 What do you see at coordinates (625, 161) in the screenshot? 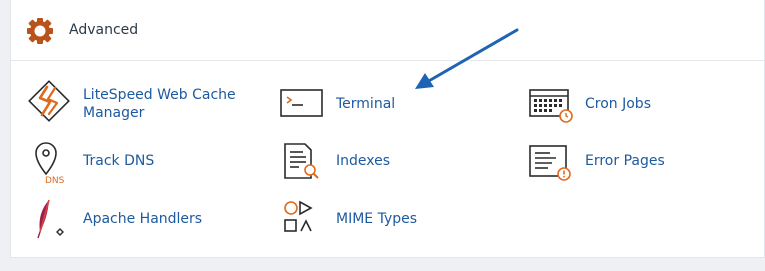
I see `error-pages-label: Error Pages` at bounding box center [625, 161].